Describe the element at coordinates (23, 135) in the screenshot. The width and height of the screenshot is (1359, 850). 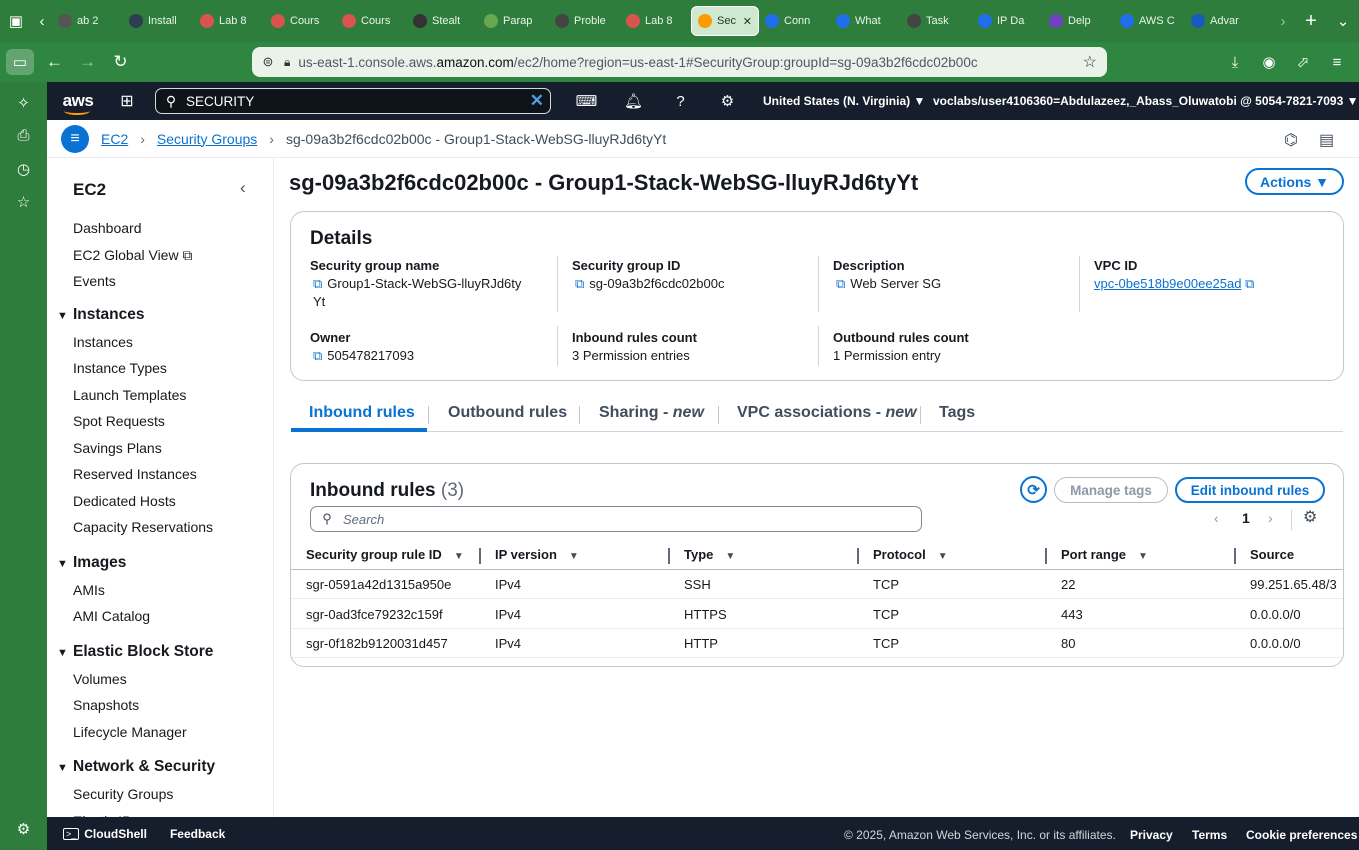
I see `reading-list-icon: ⎙` at that location.